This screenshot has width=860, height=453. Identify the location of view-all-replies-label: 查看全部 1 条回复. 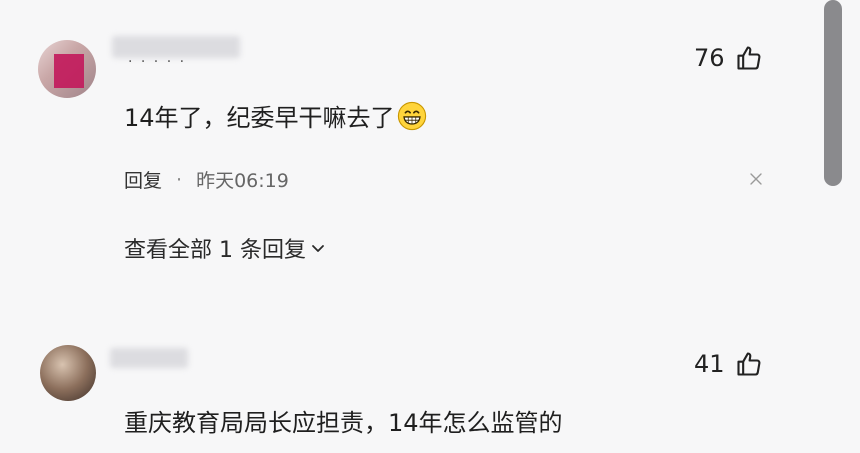
(215, 250).